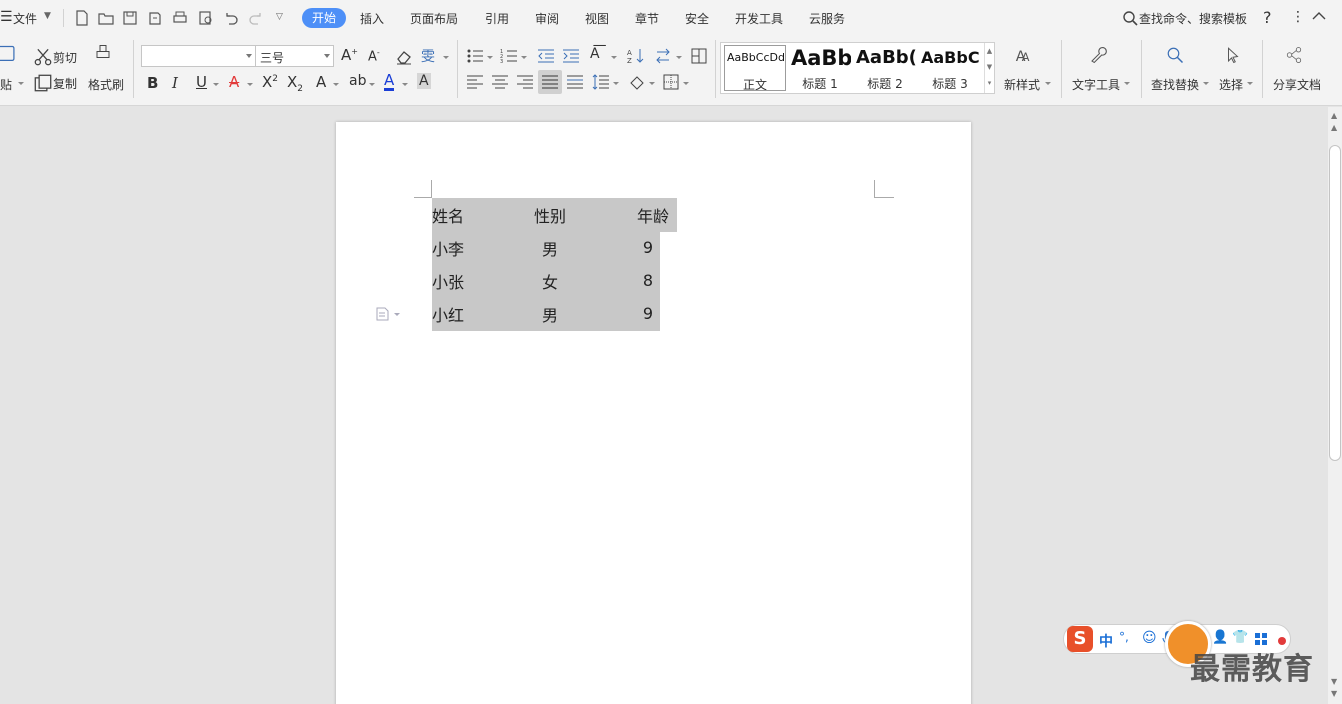 The image size is (1342, 704). Describe the element at coordinates (82, 18) in the screenshot. I see `new-document-icon` at that location.